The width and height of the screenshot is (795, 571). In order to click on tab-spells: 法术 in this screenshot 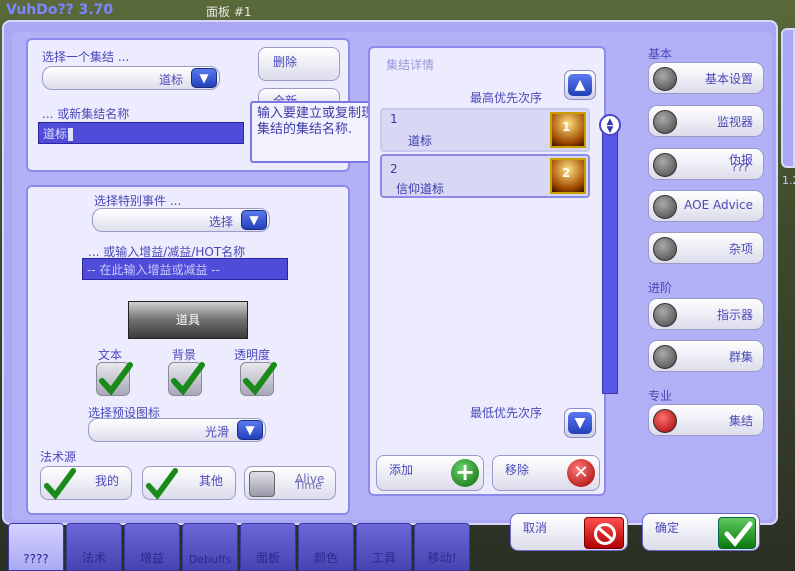, I will do `click(94, 547)`.